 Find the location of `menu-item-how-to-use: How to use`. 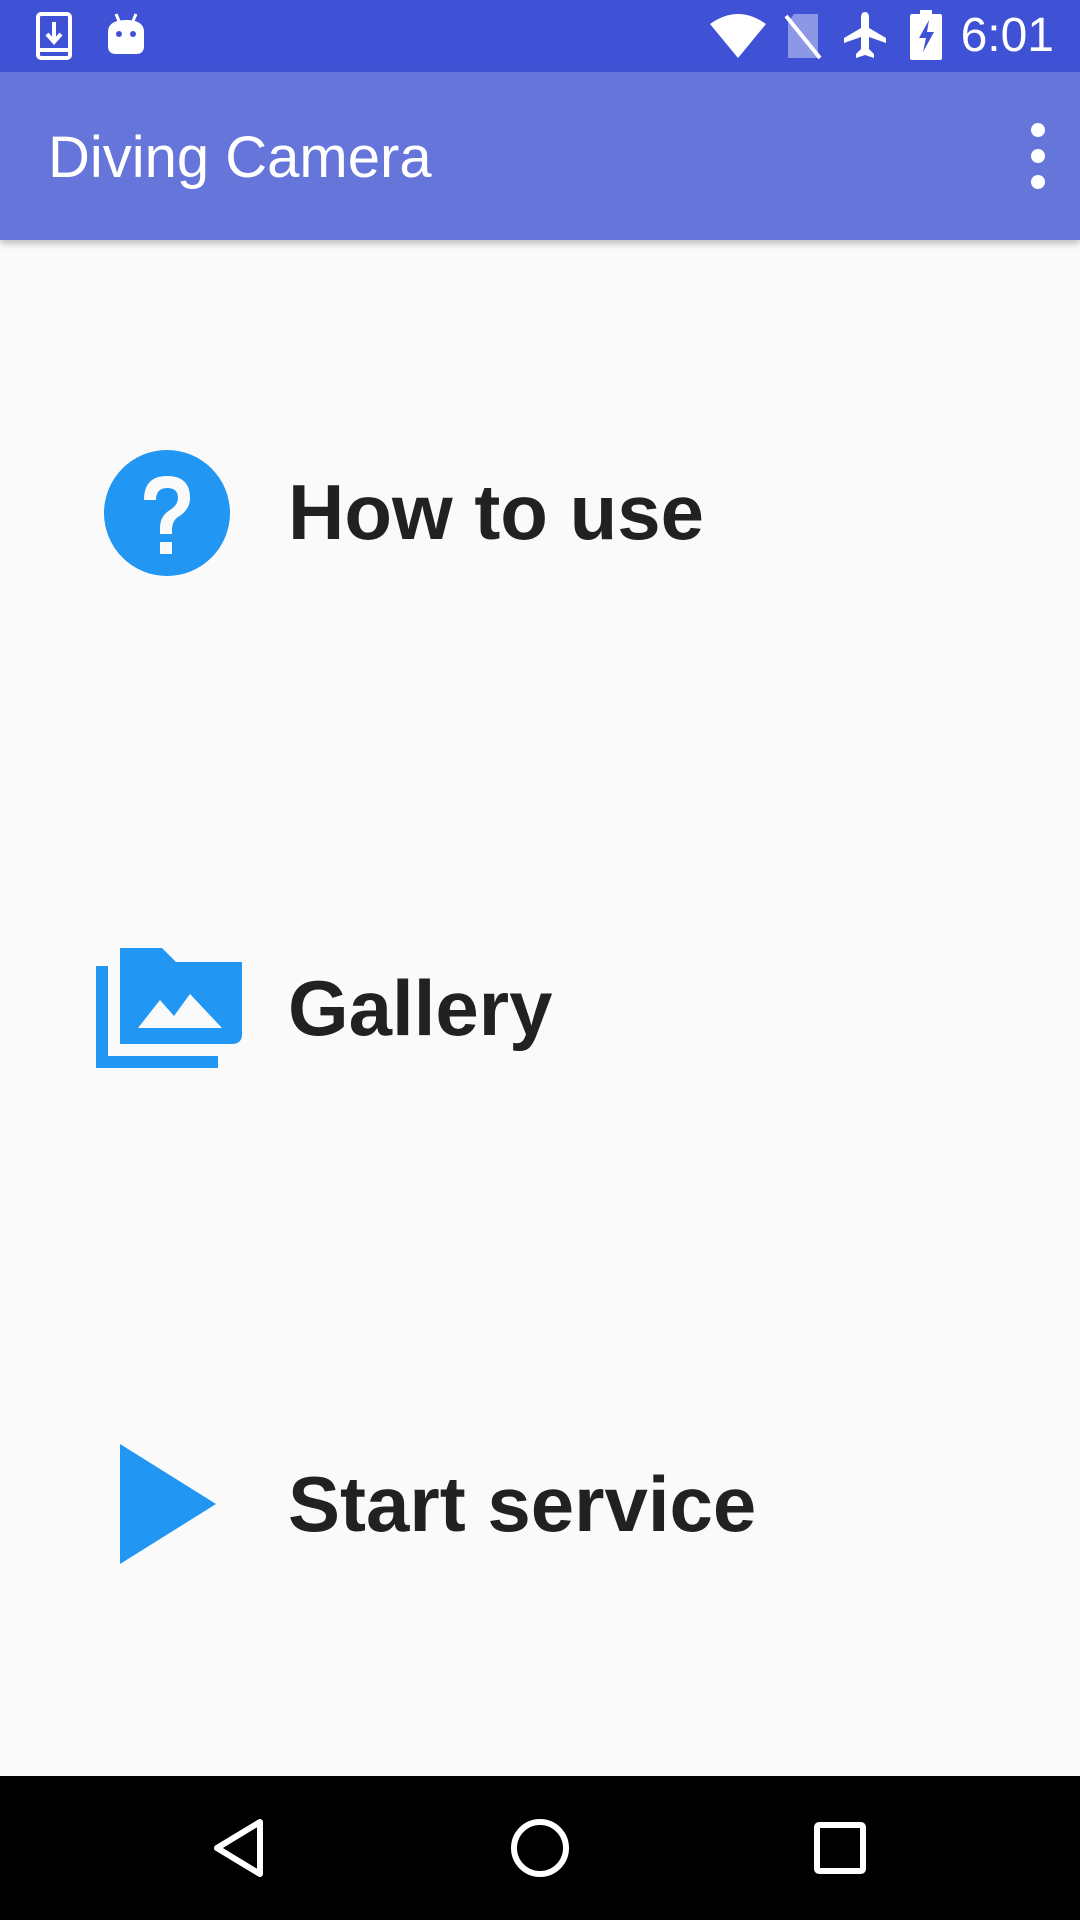

menu-item-how-to-use: How to use is located at coordinates (510, 512).